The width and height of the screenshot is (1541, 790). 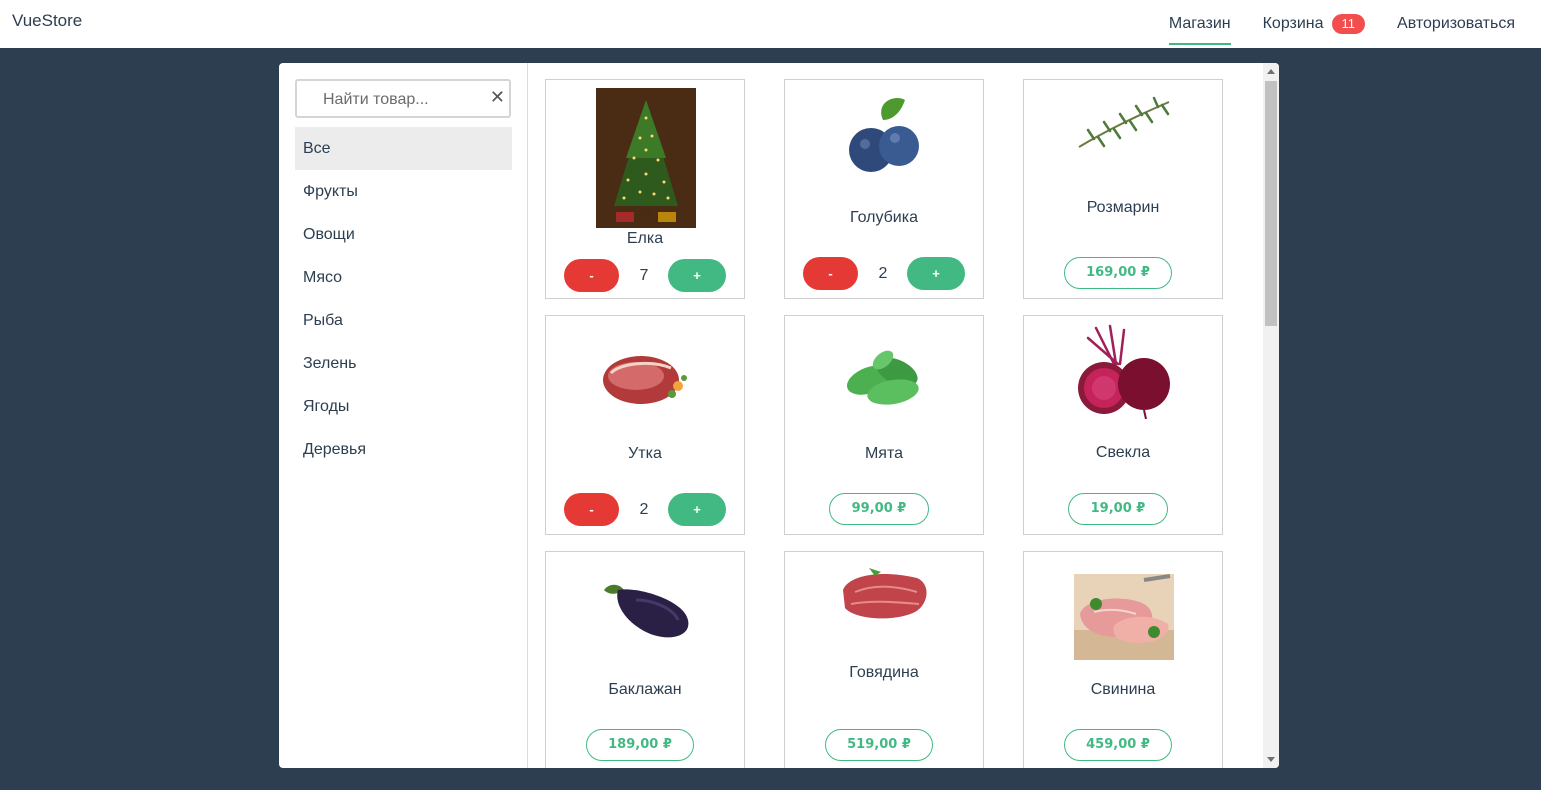 I want to click on category-item-berries: Ягоды, so click(x=403, y=406).